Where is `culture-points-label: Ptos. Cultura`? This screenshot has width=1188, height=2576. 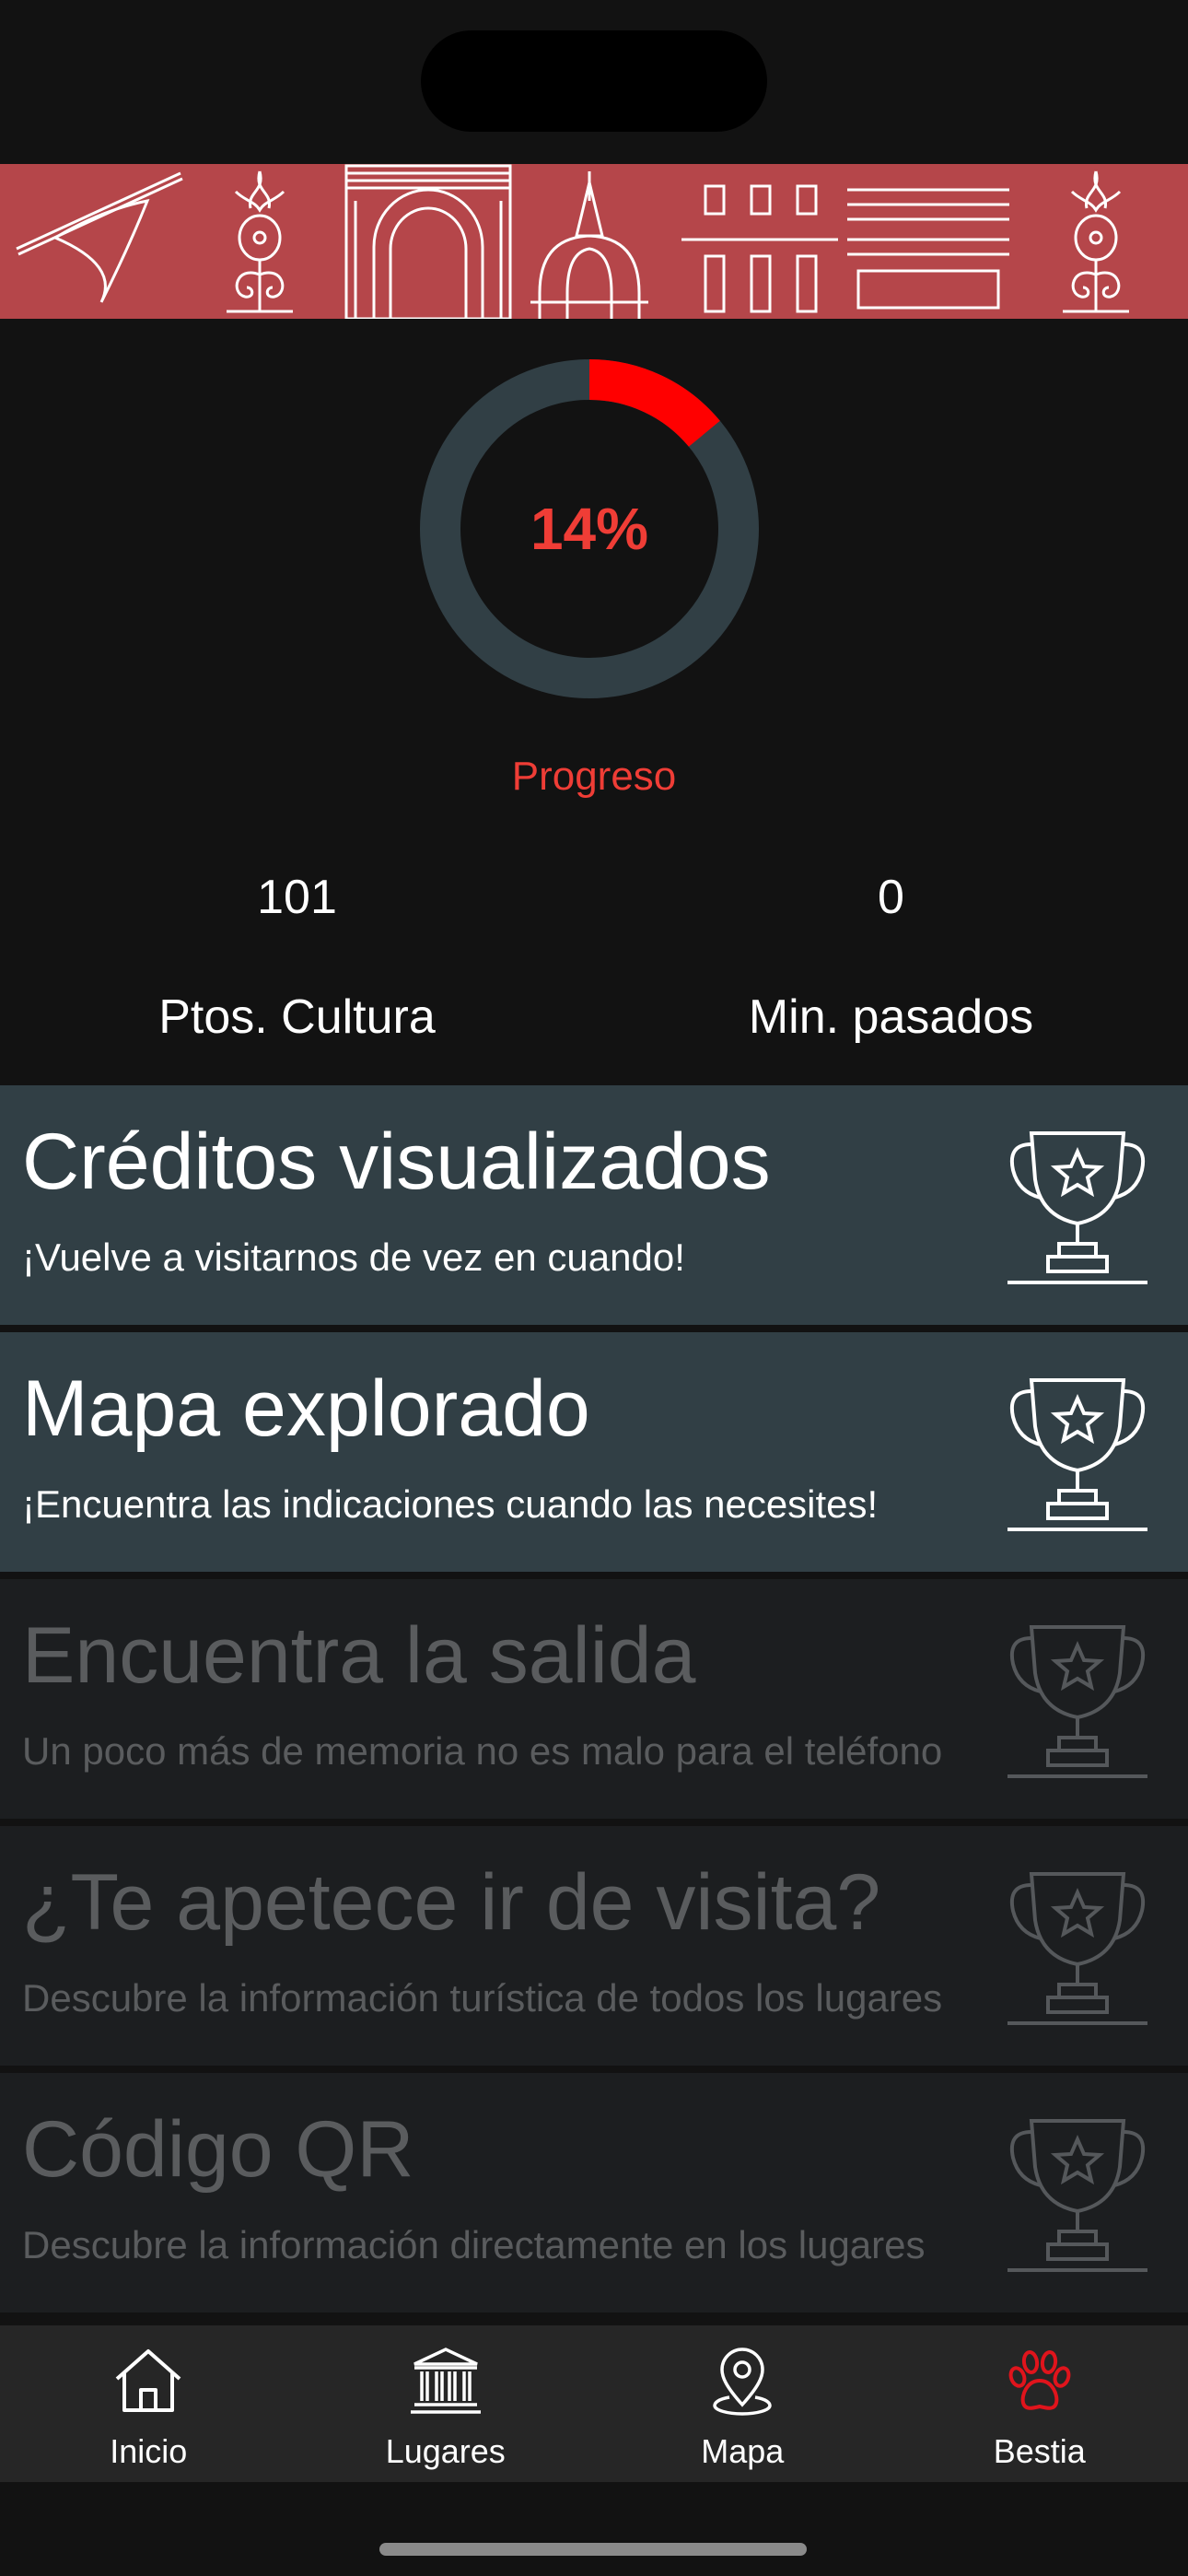
culture-points-label: Ptos. Cultura is located at coordinates (297, 1017).